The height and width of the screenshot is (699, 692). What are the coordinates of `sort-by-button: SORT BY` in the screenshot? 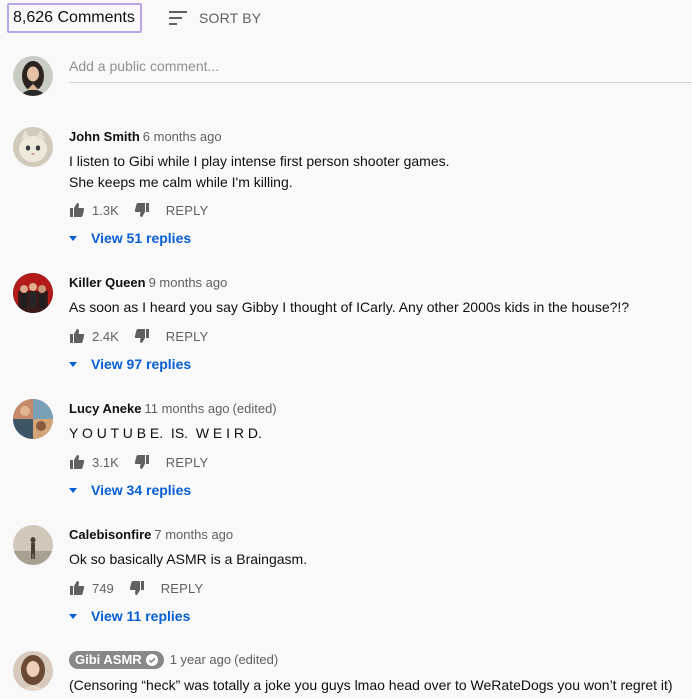 It's located at (214, 18).